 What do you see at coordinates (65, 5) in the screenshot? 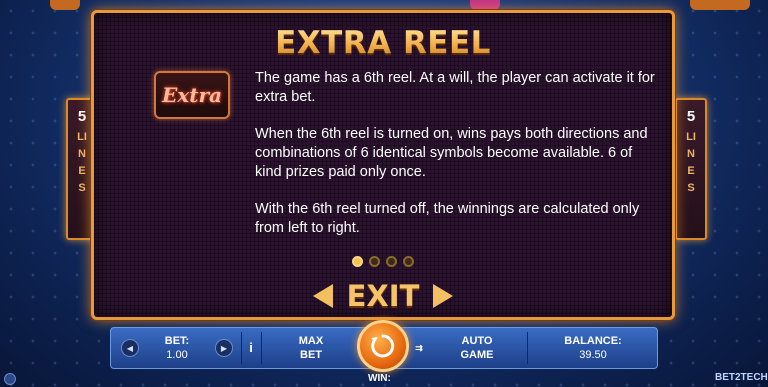
I see `top-decoration-left` at bounding box center [65, 5].